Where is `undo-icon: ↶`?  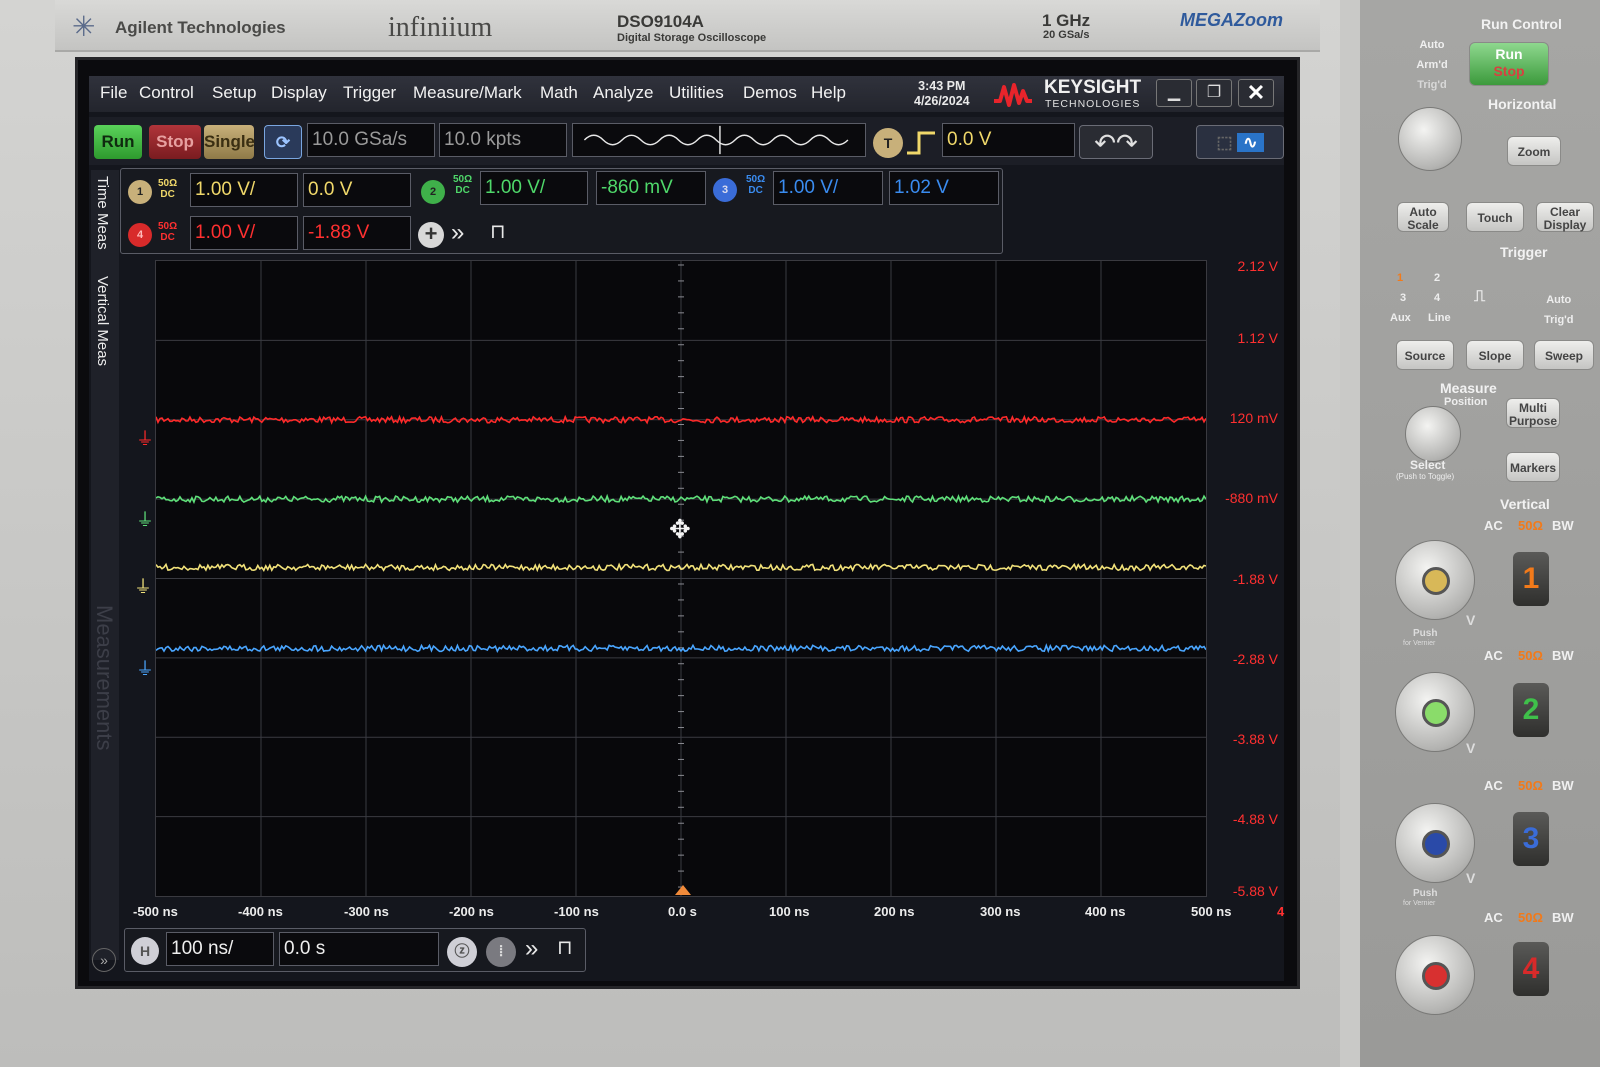
undo-icon: ↶ is located at coordinates (1105, 143).